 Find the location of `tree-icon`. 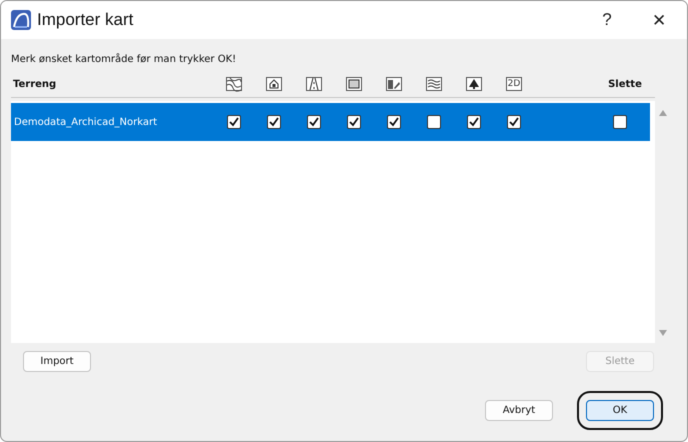

tree-icon is located at coordinates (474, 84).